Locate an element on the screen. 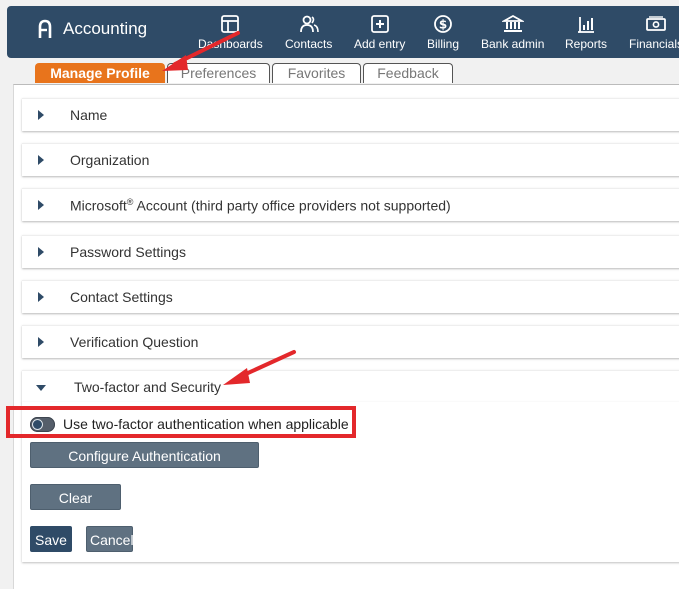  contacts-icon is located at coordinates (309, 24).